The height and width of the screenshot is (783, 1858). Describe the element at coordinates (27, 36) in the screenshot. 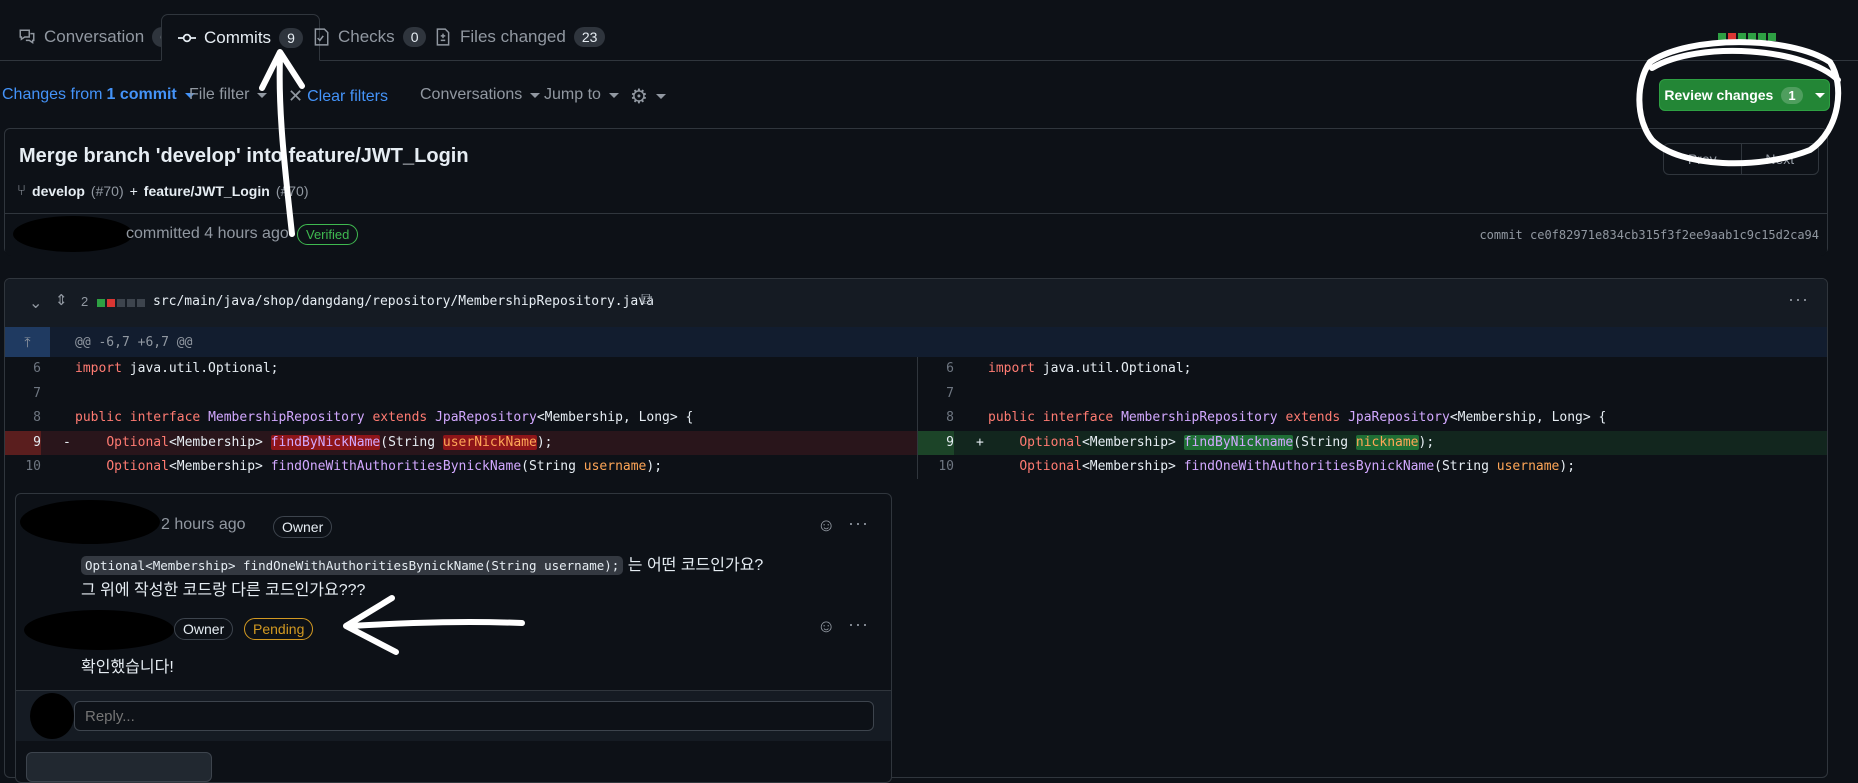

I see `comment-discussion-icon` at that location.